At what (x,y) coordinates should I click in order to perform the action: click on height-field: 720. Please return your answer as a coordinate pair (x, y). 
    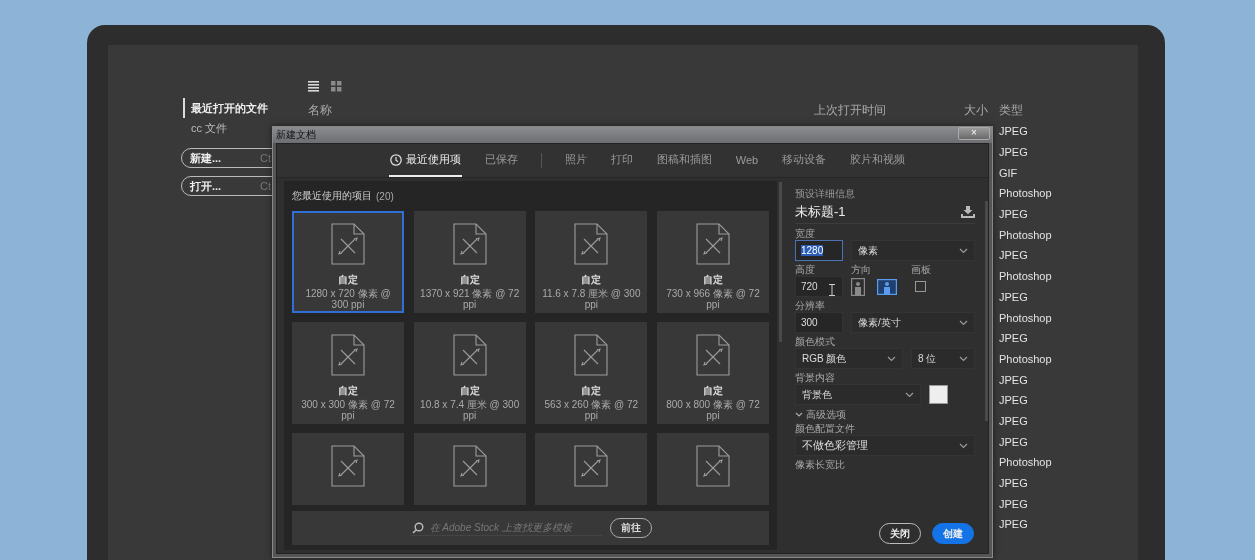
    Looking at the image, I should click on (819, 286).